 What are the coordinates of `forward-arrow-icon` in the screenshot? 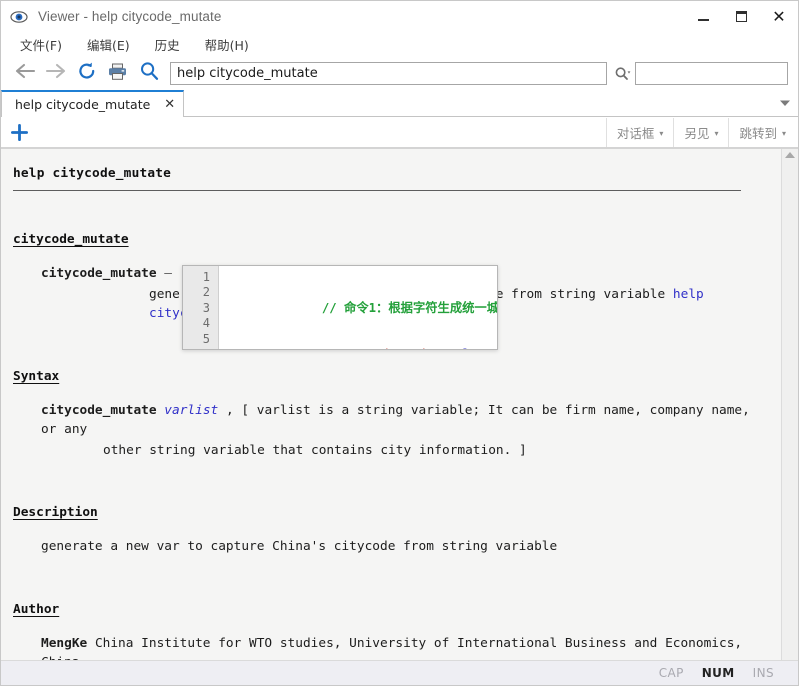 It's located at (56, 73).